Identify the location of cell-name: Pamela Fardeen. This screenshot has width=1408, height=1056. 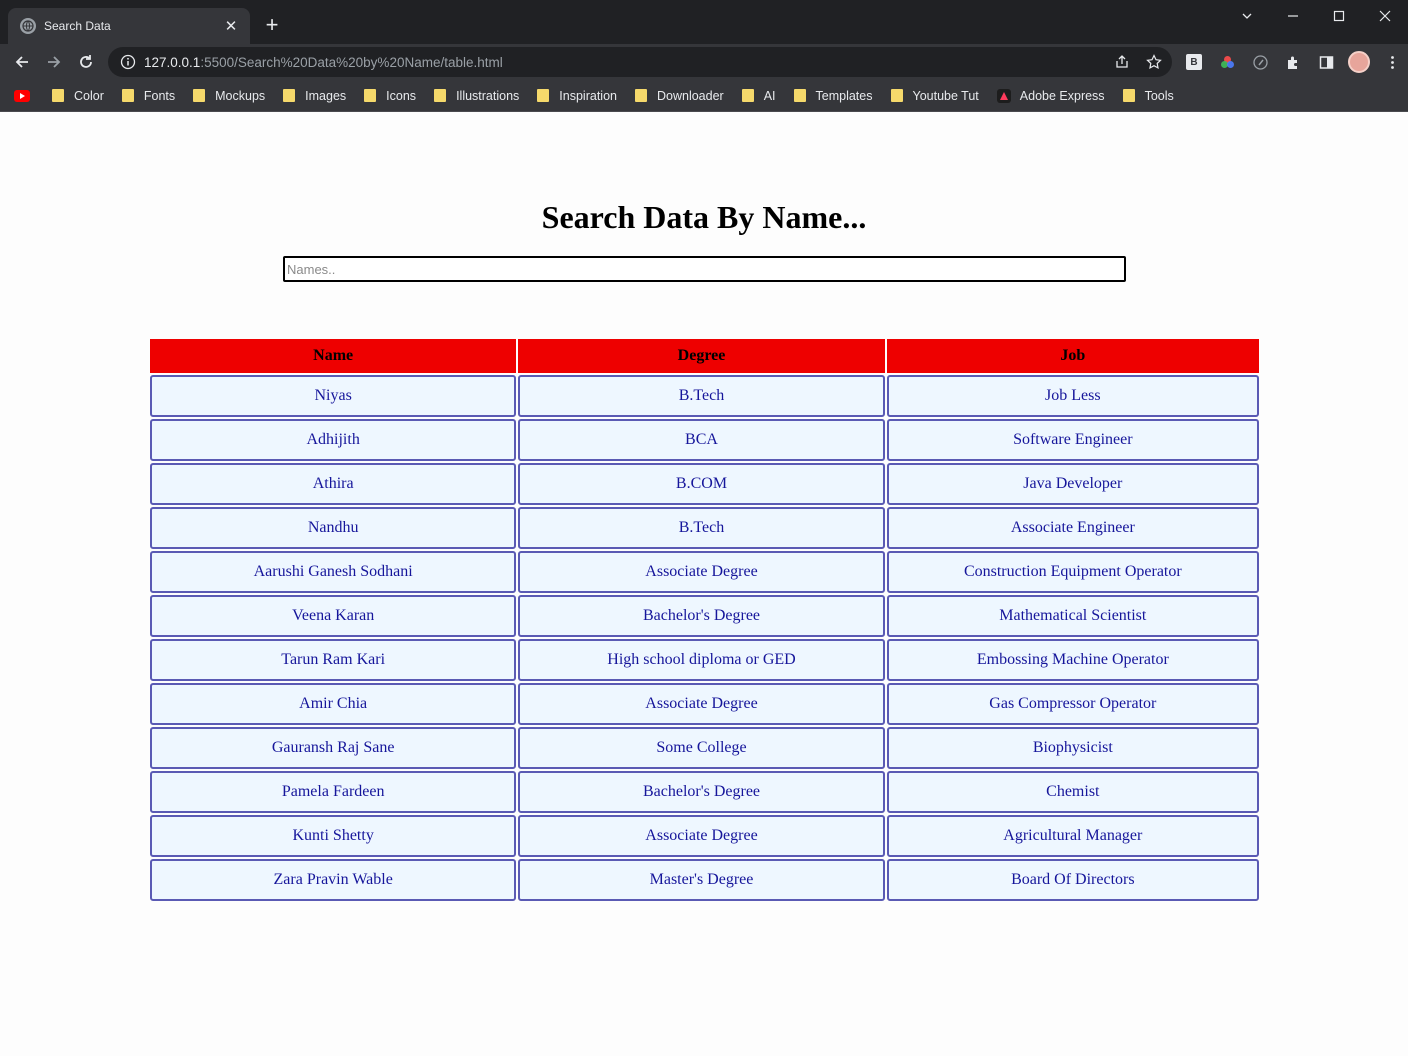
(333, 792).